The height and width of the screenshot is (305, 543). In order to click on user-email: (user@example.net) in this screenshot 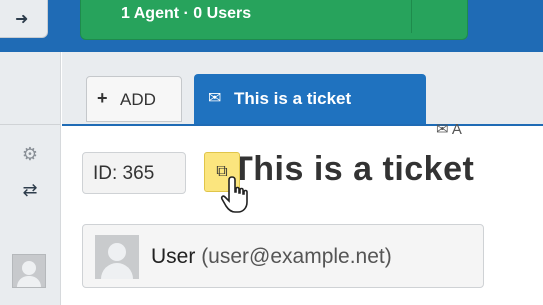, I will do `click(296, 256)`.